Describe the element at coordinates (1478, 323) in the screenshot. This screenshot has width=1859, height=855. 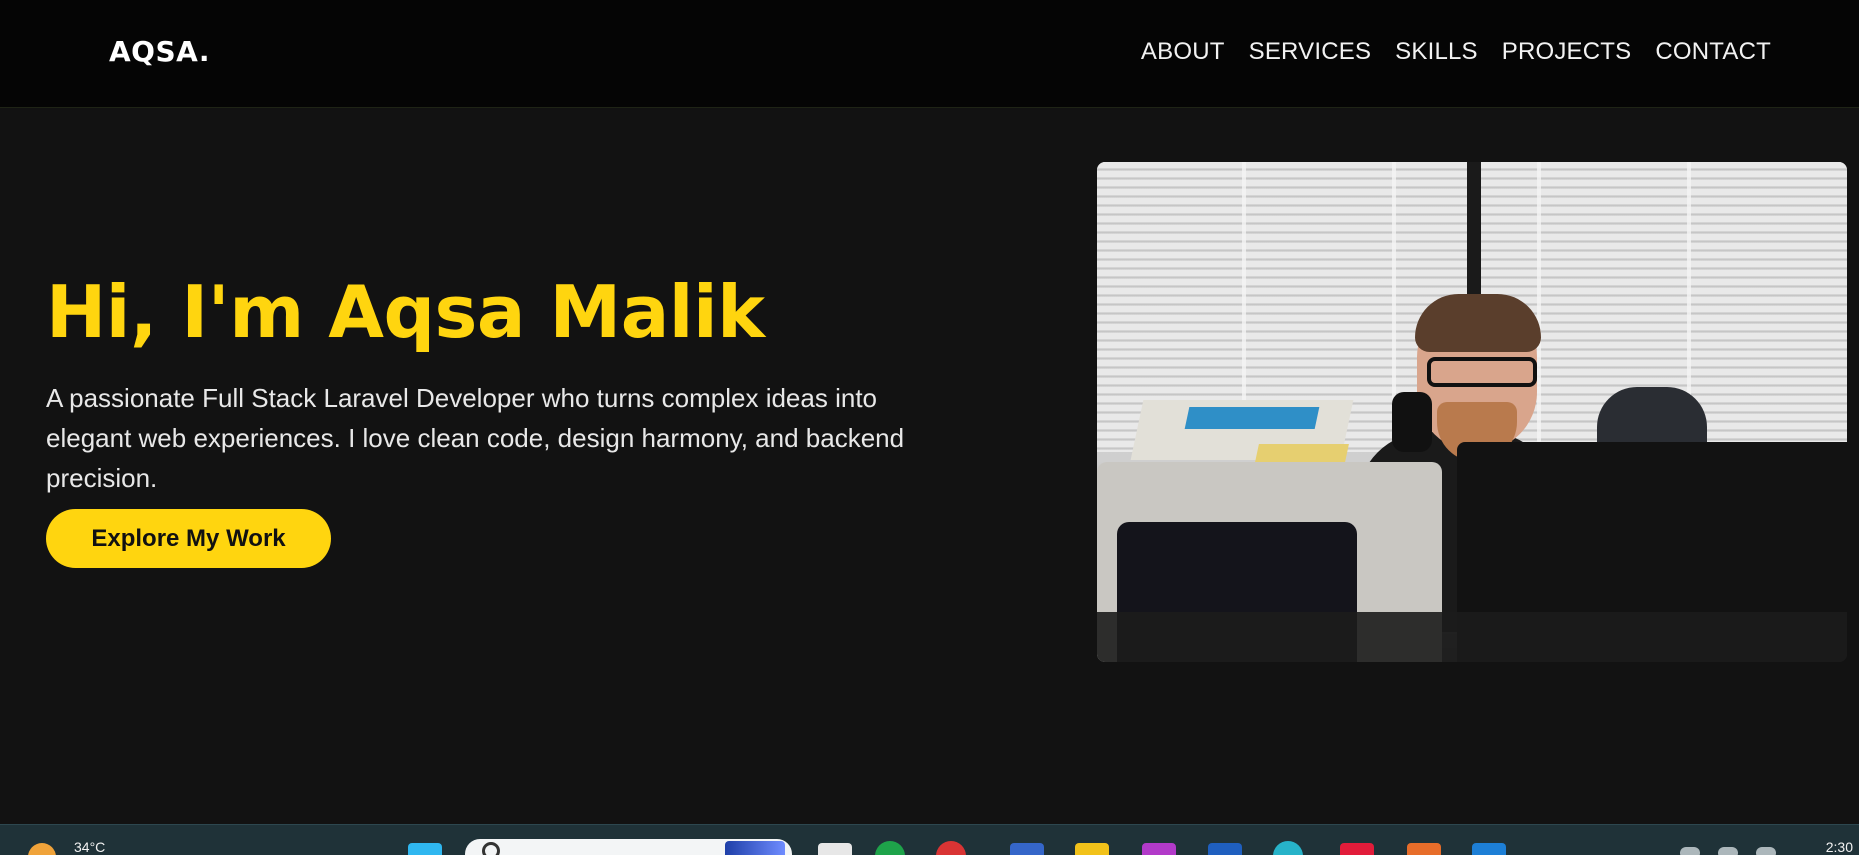
I see `person-hair` at that location.